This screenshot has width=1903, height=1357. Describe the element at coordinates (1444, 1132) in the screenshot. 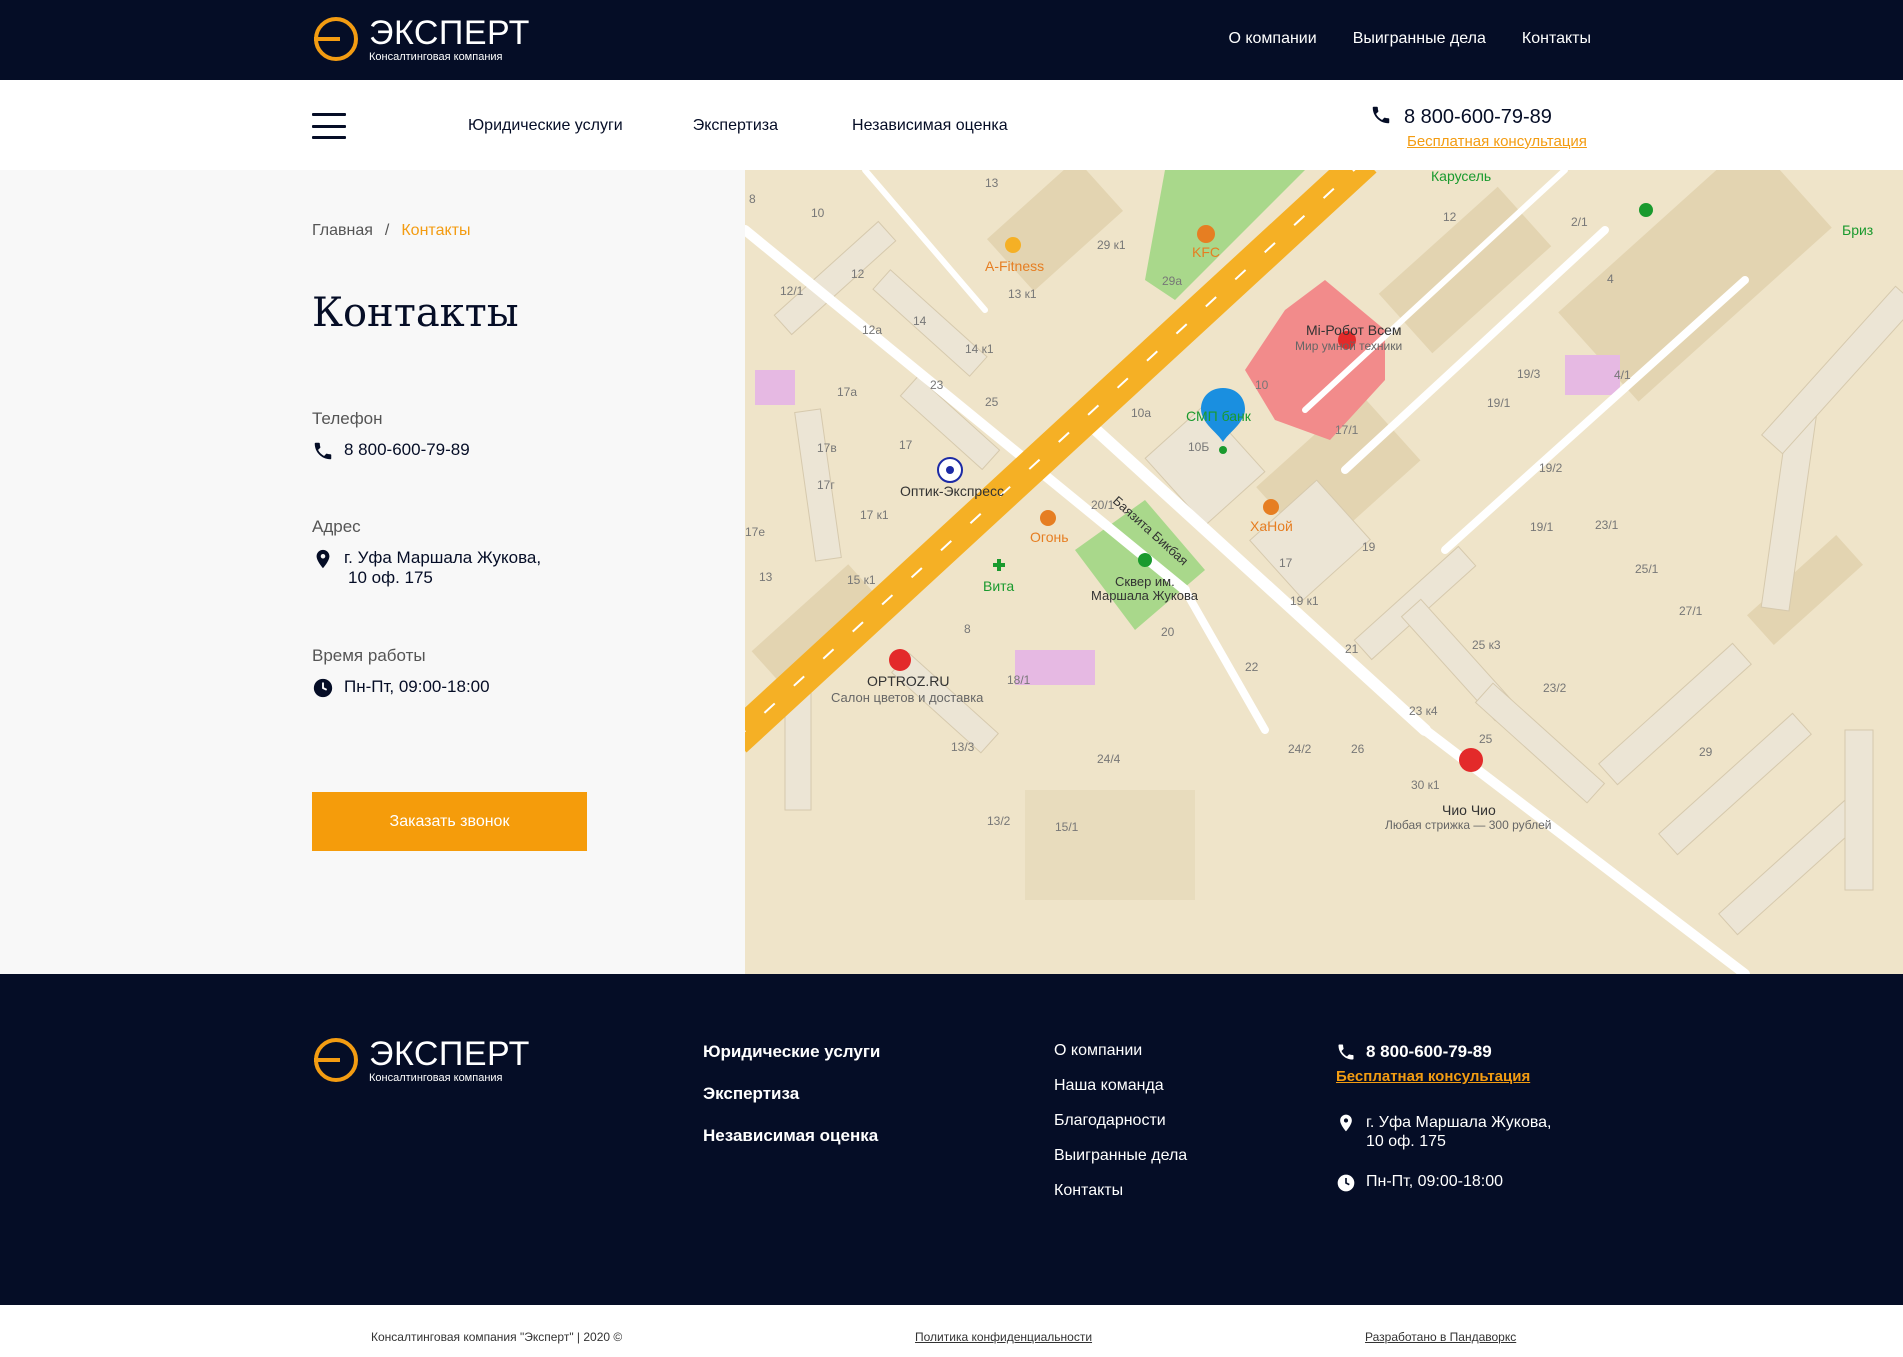

I see `footer-address-row: г. Уфа Маршала Жукова, 10 оф. 175` at that location.